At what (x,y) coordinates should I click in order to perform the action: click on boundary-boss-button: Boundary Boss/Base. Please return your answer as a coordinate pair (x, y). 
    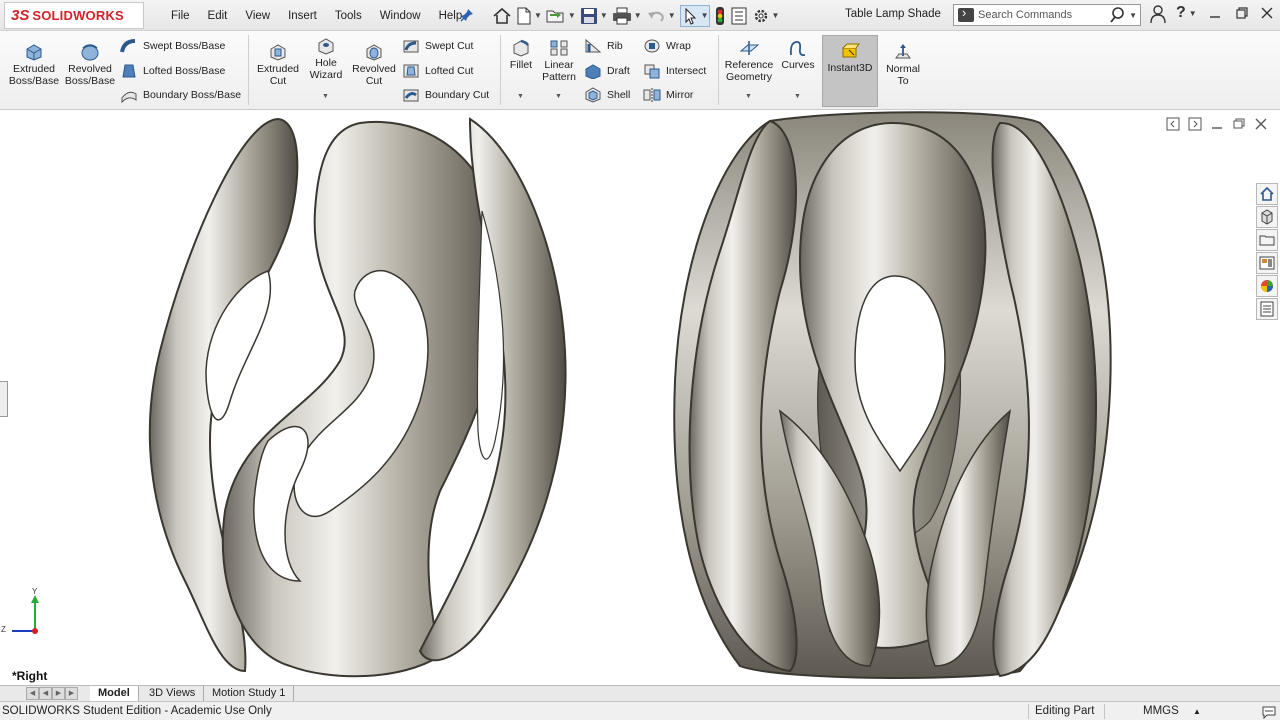
    Looking at the image, I should click on (180, 95).